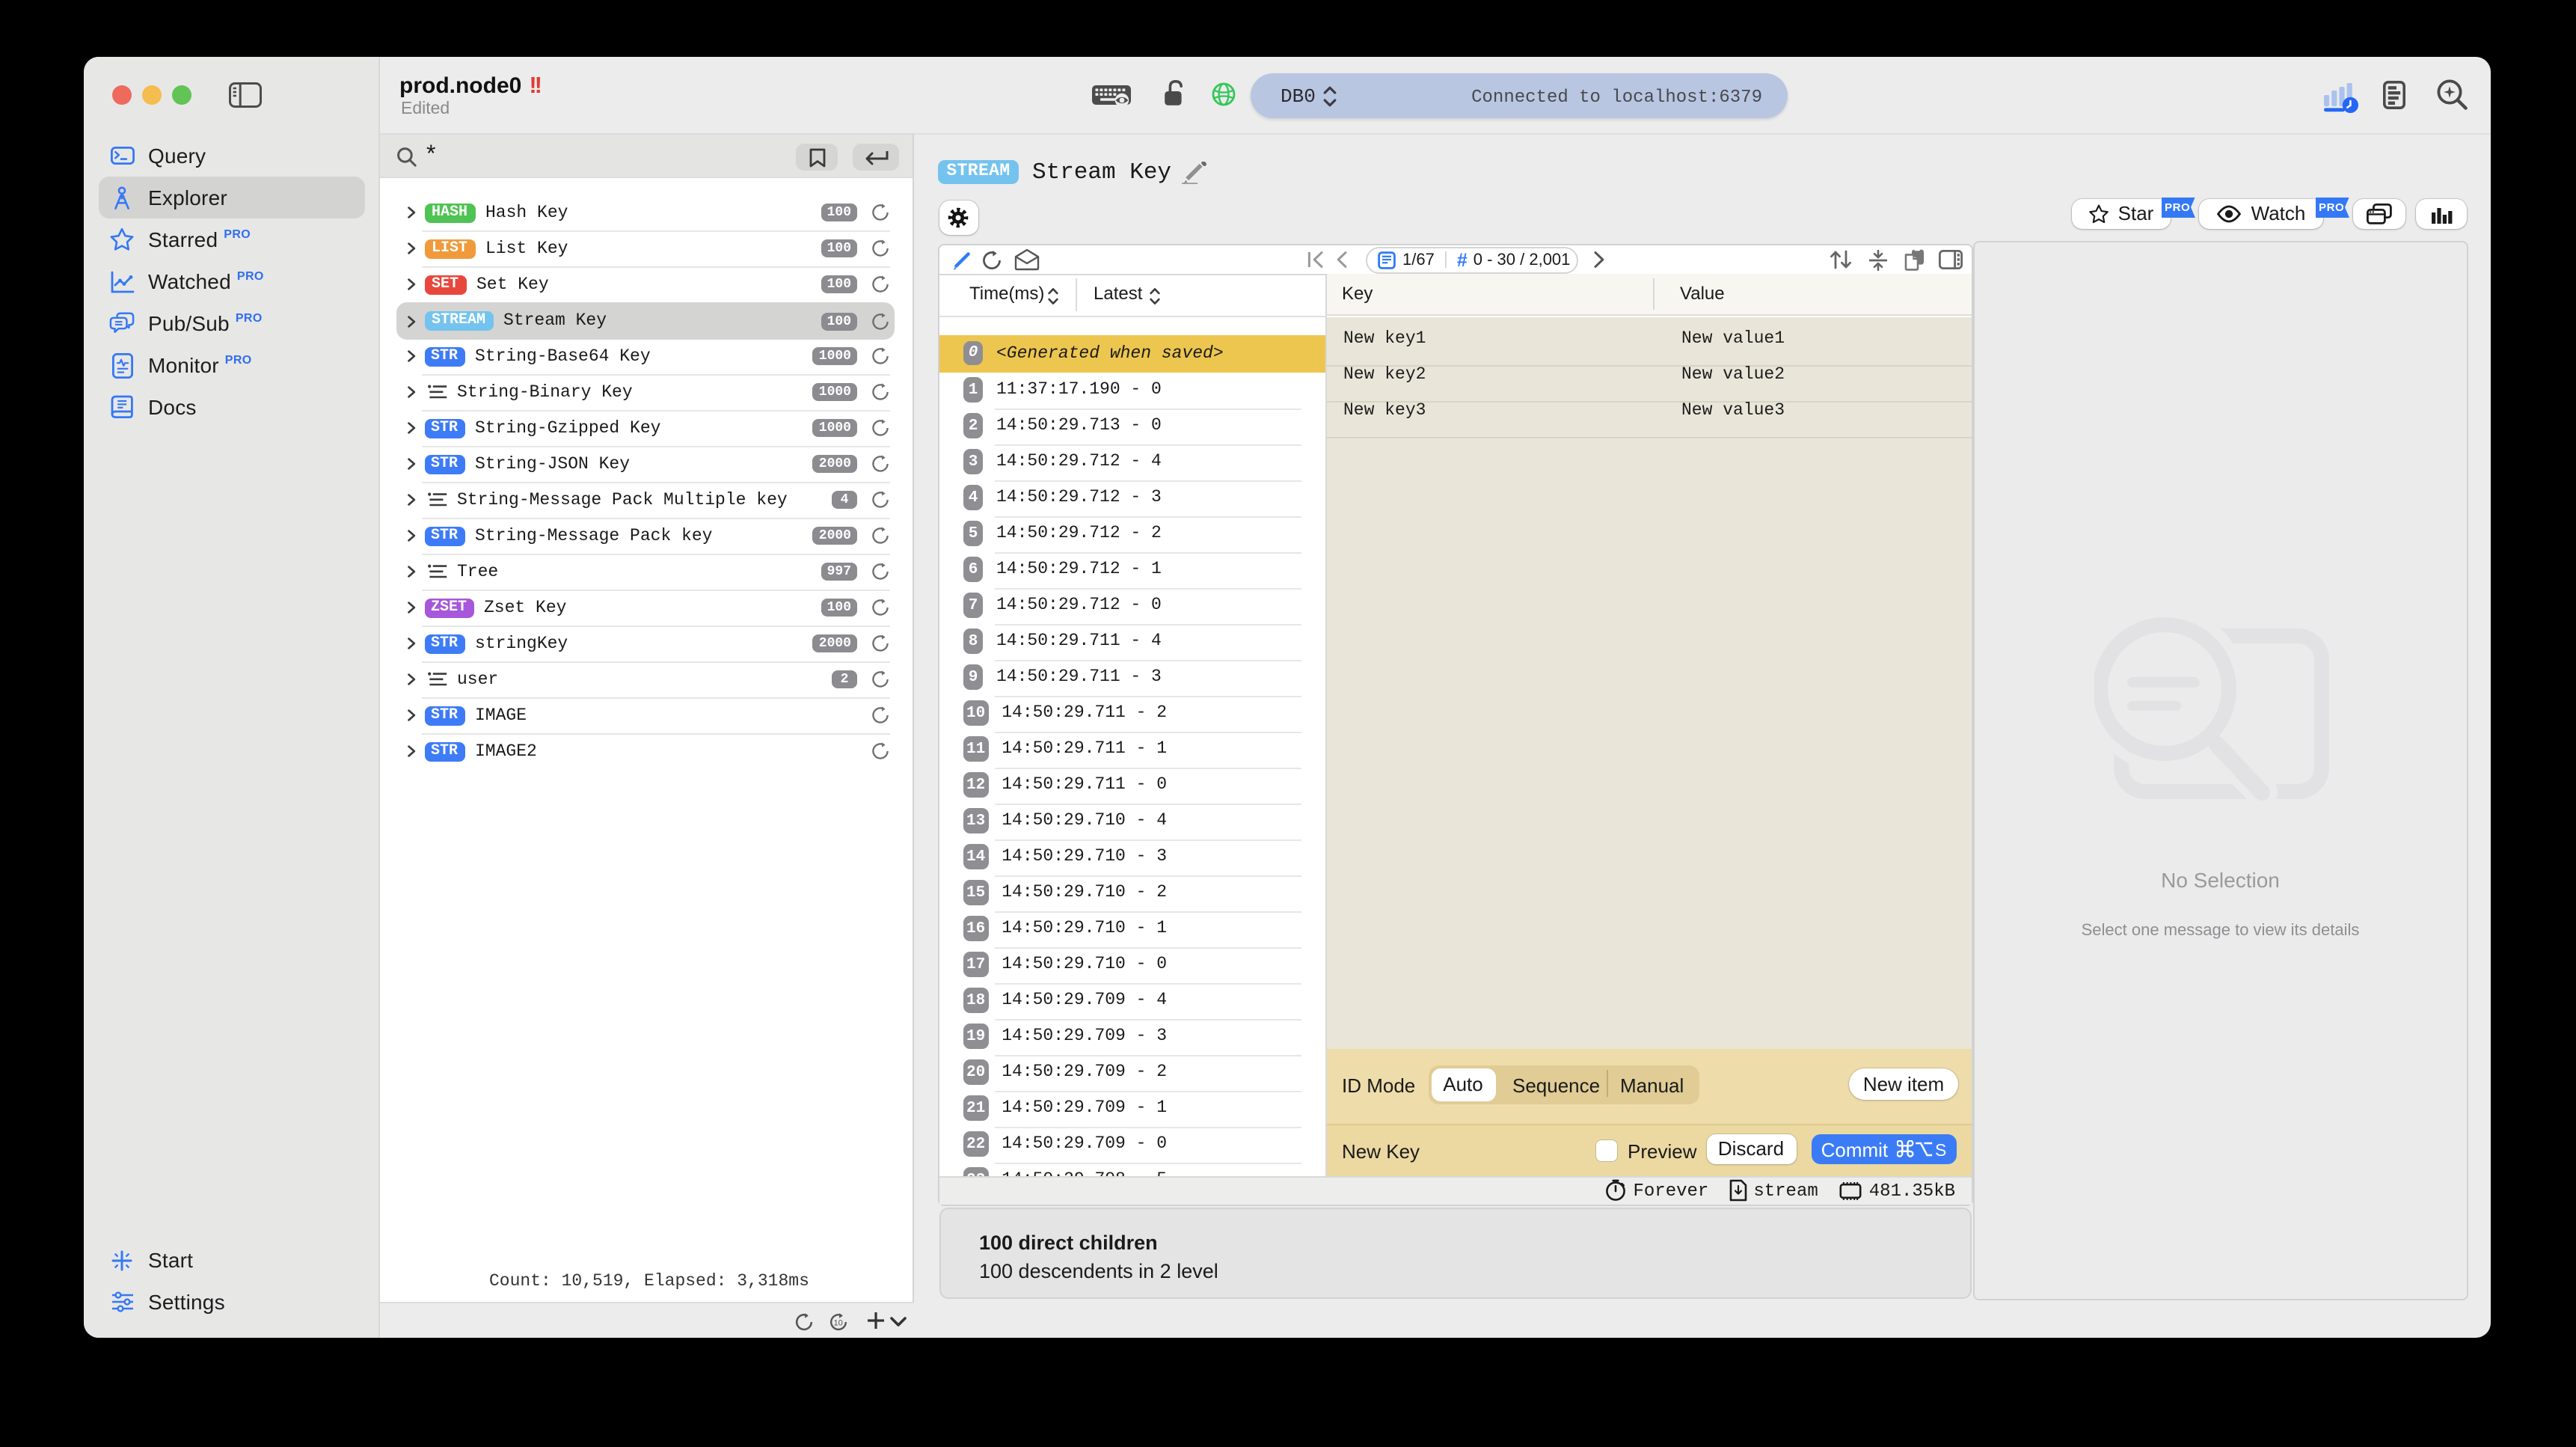  I want to click on svg-text: S, so click(1939, 1149).